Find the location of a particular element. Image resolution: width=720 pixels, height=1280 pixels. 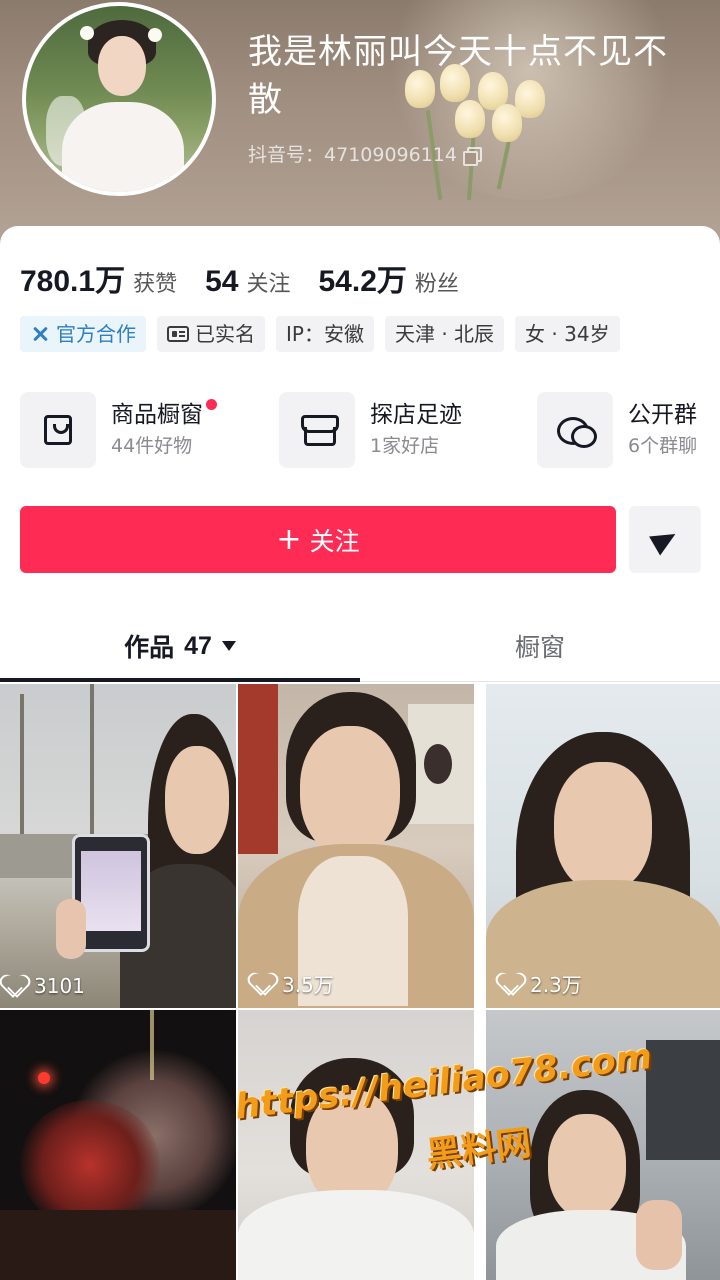

like-count: 3101 is located at coordinates (43, 986).